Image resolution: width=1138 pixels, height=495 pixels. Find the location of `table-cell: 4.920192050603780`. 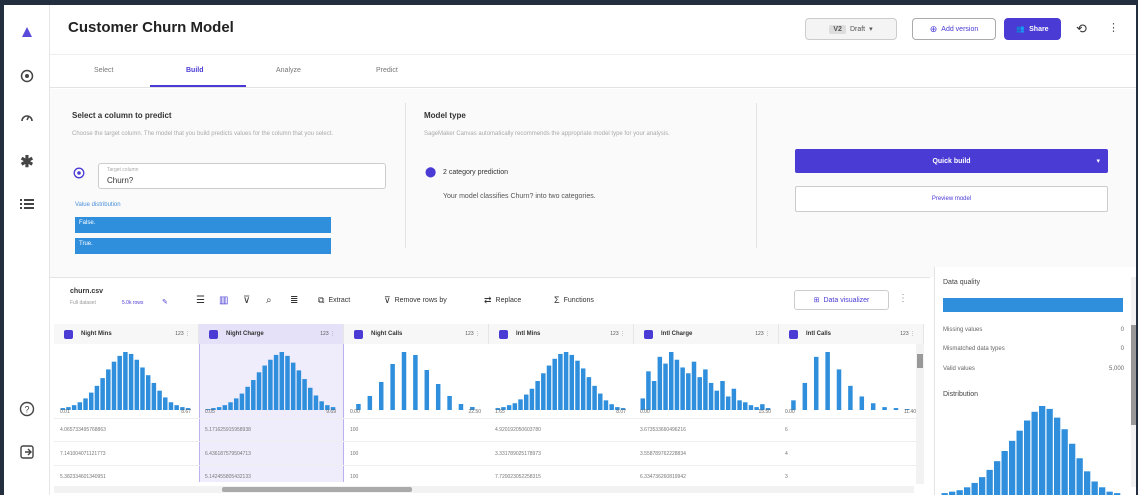

table-cell: 4.920192050603780 is located at coordinates (518, 430).